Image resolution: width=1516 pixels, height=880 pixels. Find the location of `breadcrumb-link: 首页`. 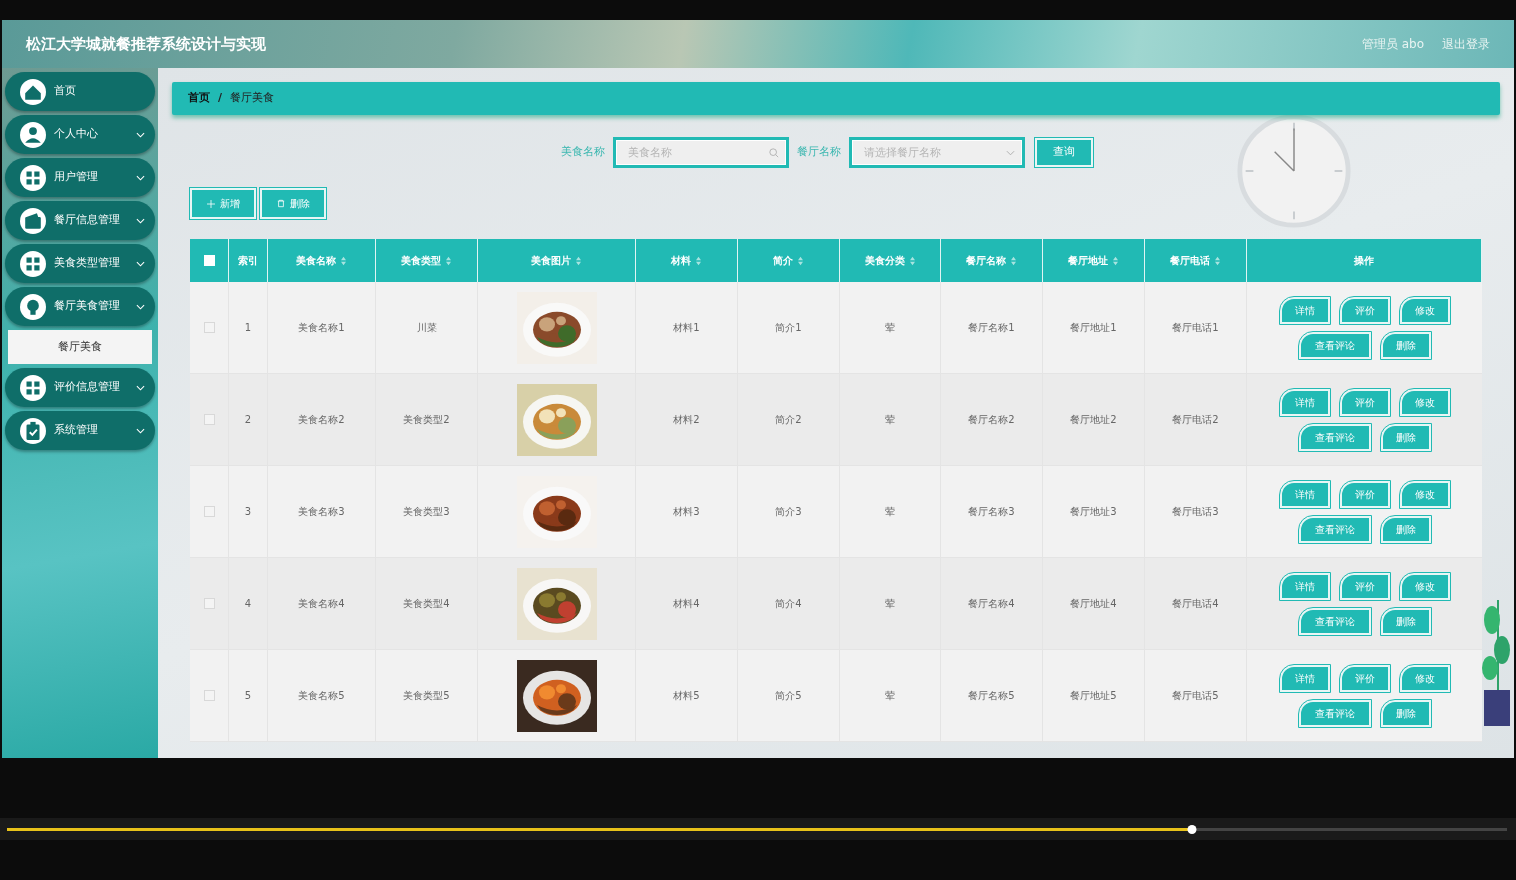

breadcrumb-link: 首页 is located at coordinates (199, 98).